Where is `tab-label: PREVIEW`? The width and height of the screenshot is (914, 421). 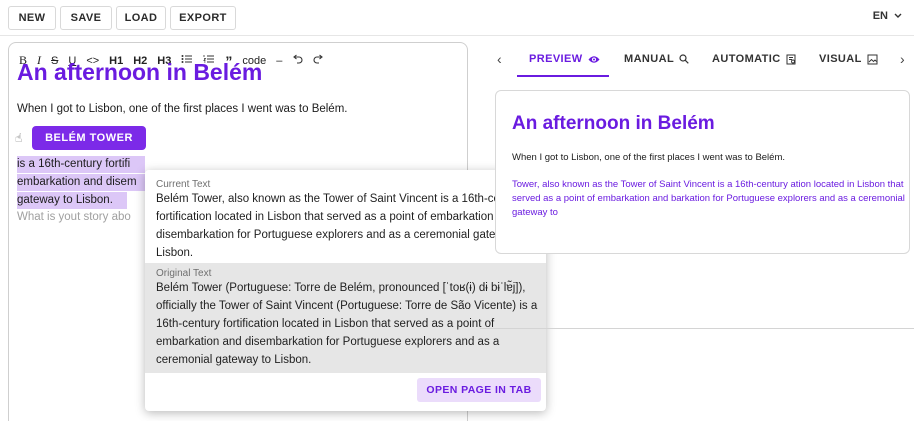 tab-label: PREVIEW is located at coordinates (556, 59).